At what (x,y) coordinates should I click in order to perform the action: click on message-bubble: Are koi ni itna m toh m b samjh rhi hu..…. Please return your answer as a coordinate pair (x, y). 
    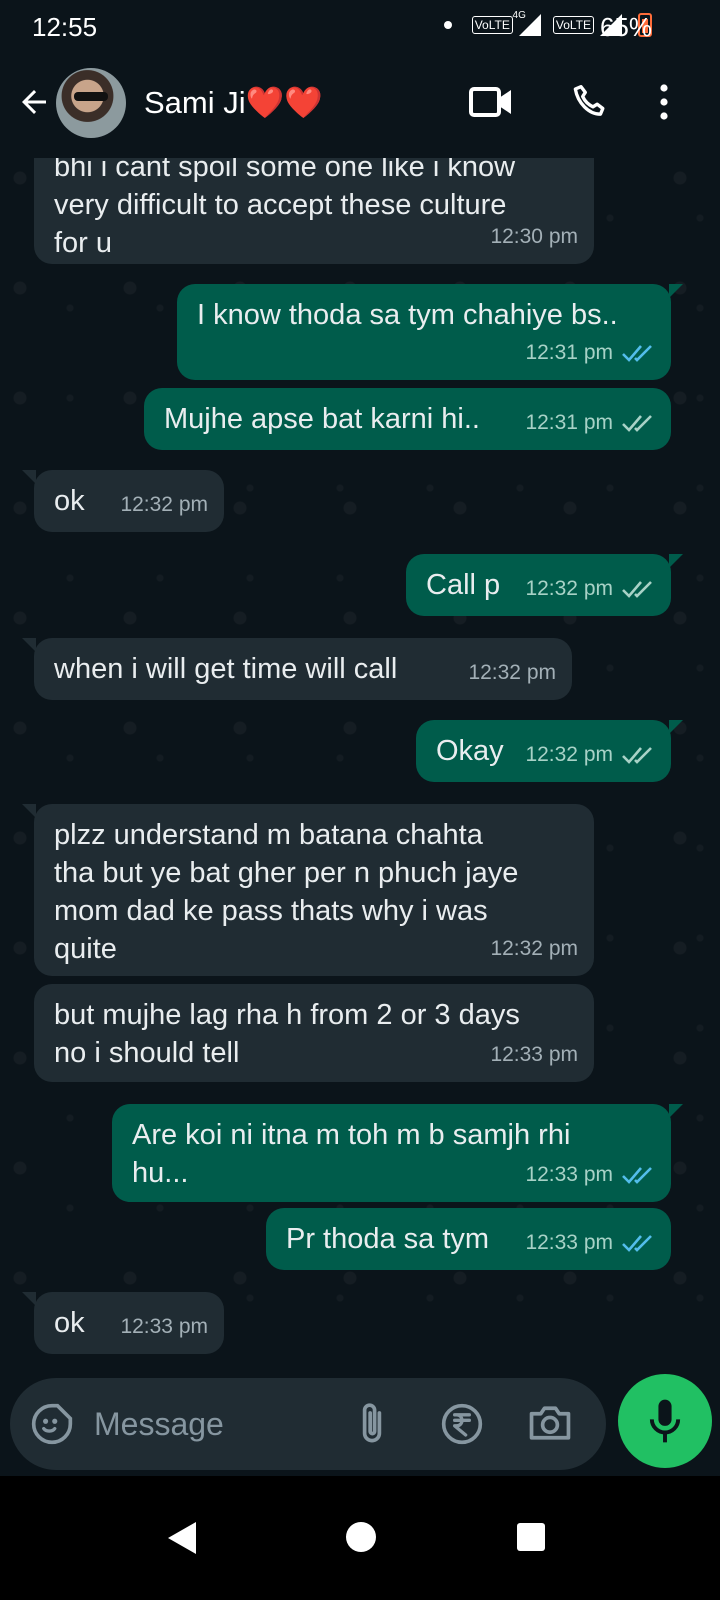
    Looking at the image, I should click on (397, 1153).